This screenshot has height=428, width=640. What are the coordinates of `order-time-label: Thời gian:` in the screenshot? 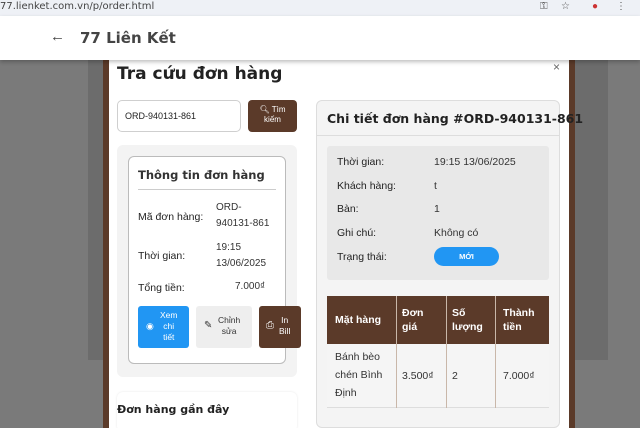 It's located at (162, 256).